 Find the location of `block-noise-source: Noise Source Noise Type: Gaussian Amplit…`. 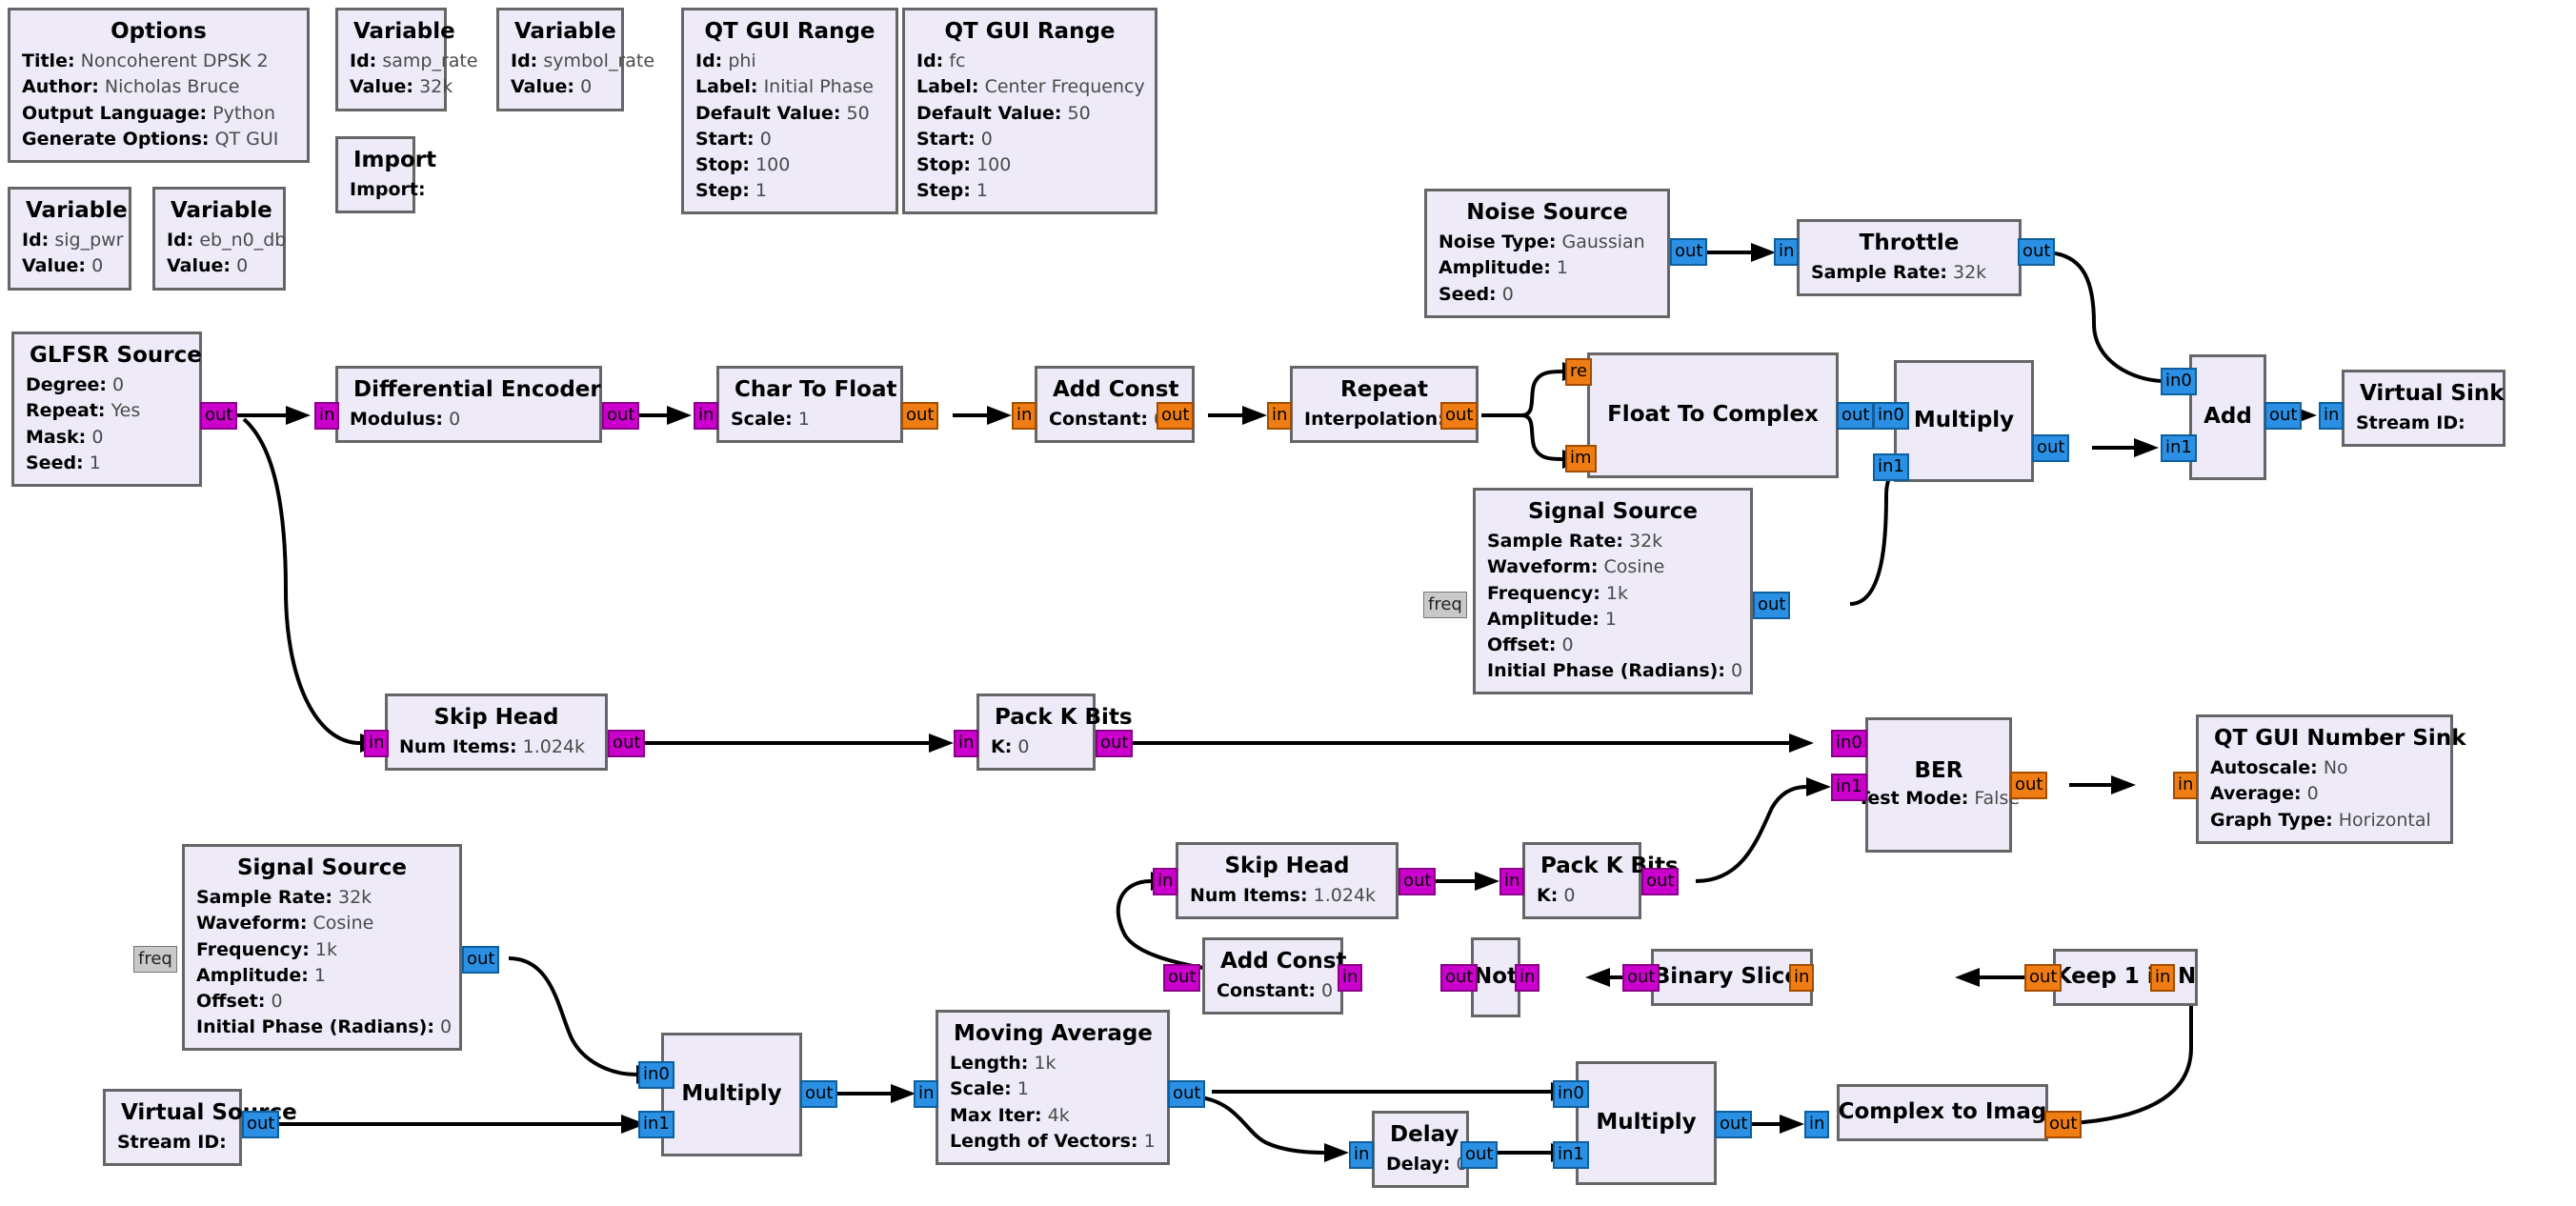

block-noise-source: Noise Source Noise Type: Gaussian Amplit… is located at coordinates (1547, 253).